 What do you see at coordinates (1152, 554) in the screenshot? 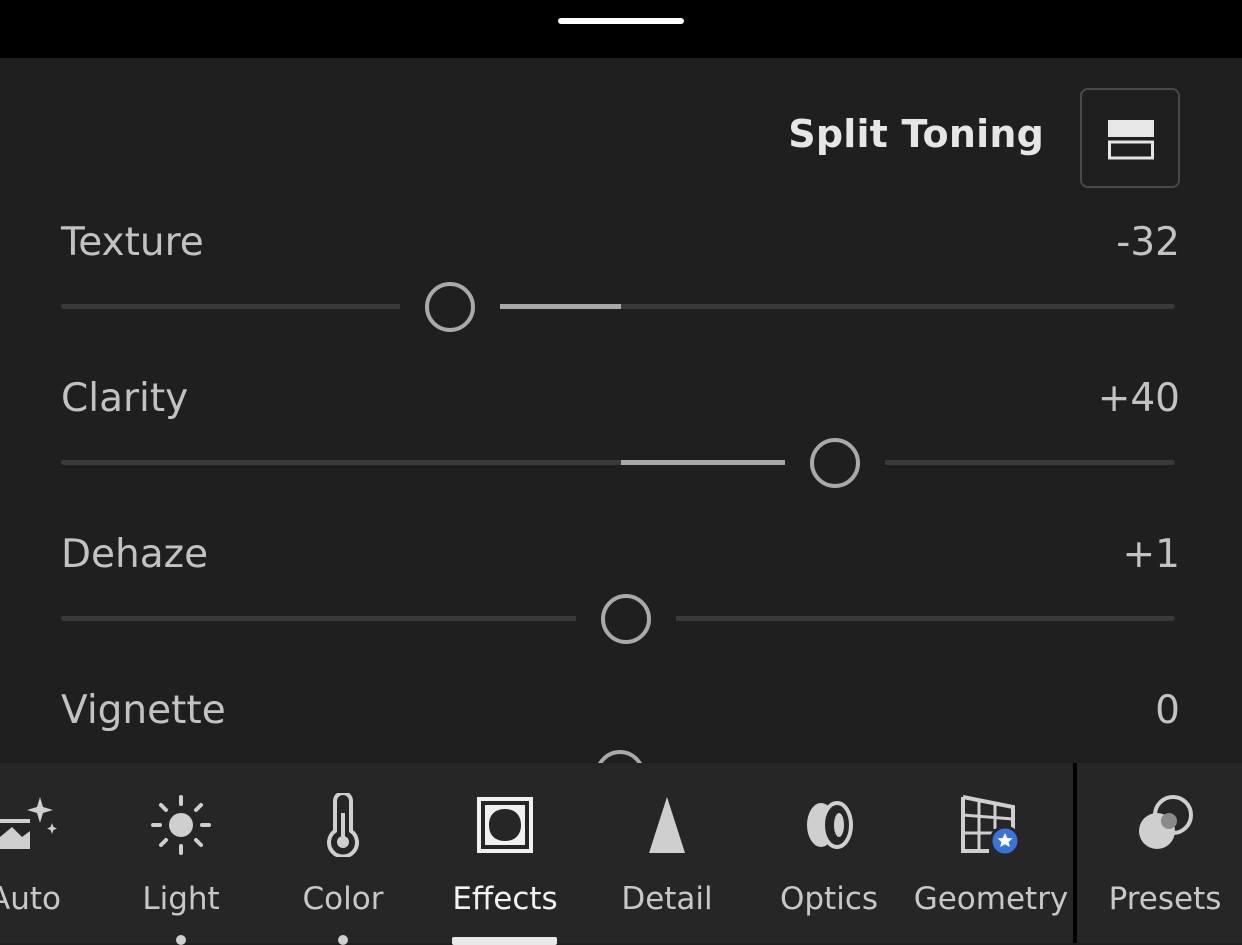
I see `dehaze-value: +1` at bounding box center [1152, 554].